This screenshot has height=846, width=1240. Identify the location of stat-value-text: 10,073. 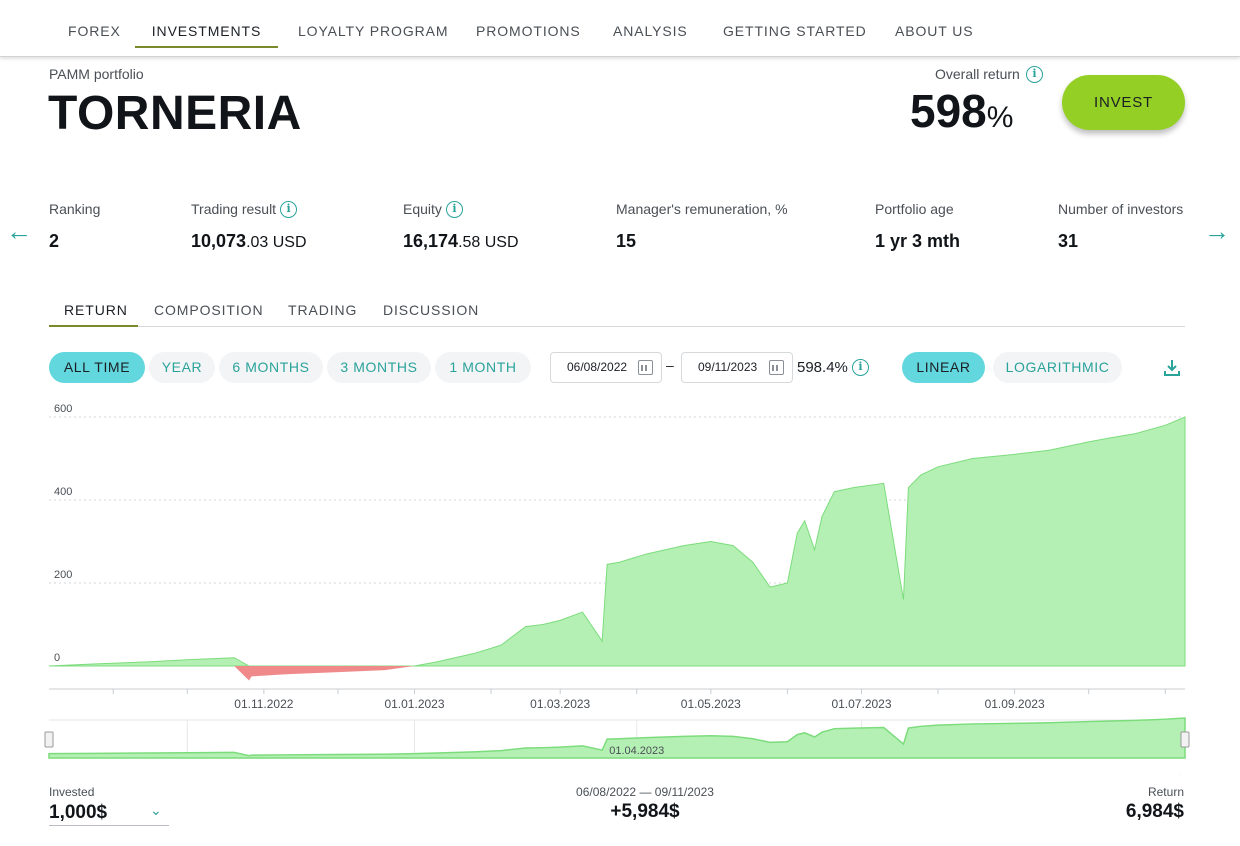
(219, 241).